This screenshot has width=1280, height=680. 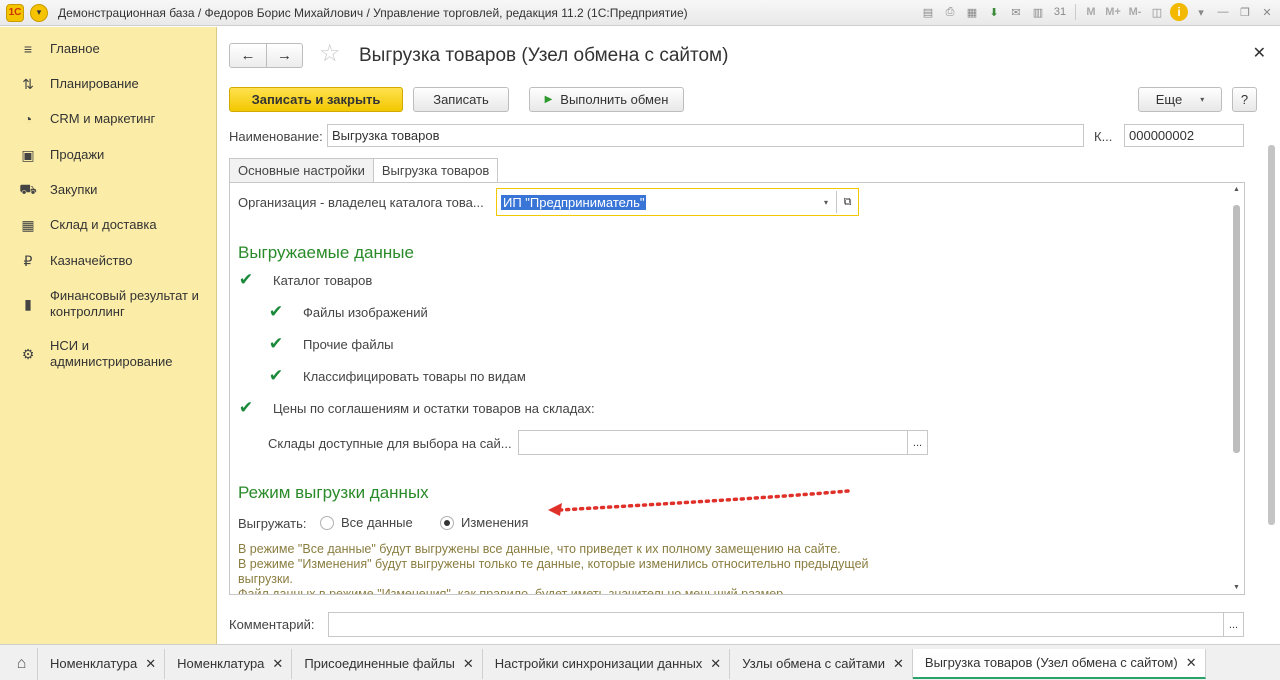 What do you see at coordinates (379, 663) in the screenshot?
I see `window-tab-label: Присоединенные файлы` at bounding box center [379, 663].